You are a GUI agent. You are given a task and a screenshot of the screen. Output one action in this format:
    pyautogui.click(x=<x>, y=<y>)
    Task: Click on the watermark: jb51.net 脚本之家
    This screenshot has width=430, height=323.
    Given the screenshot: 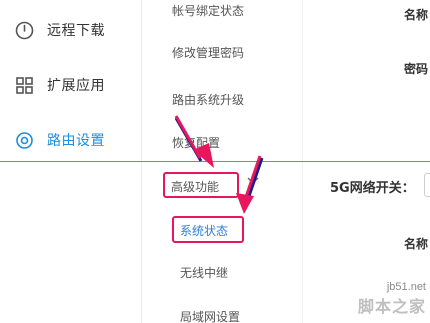 What is the action you would take?
    pyautogui.click(x=392, y=299)
    